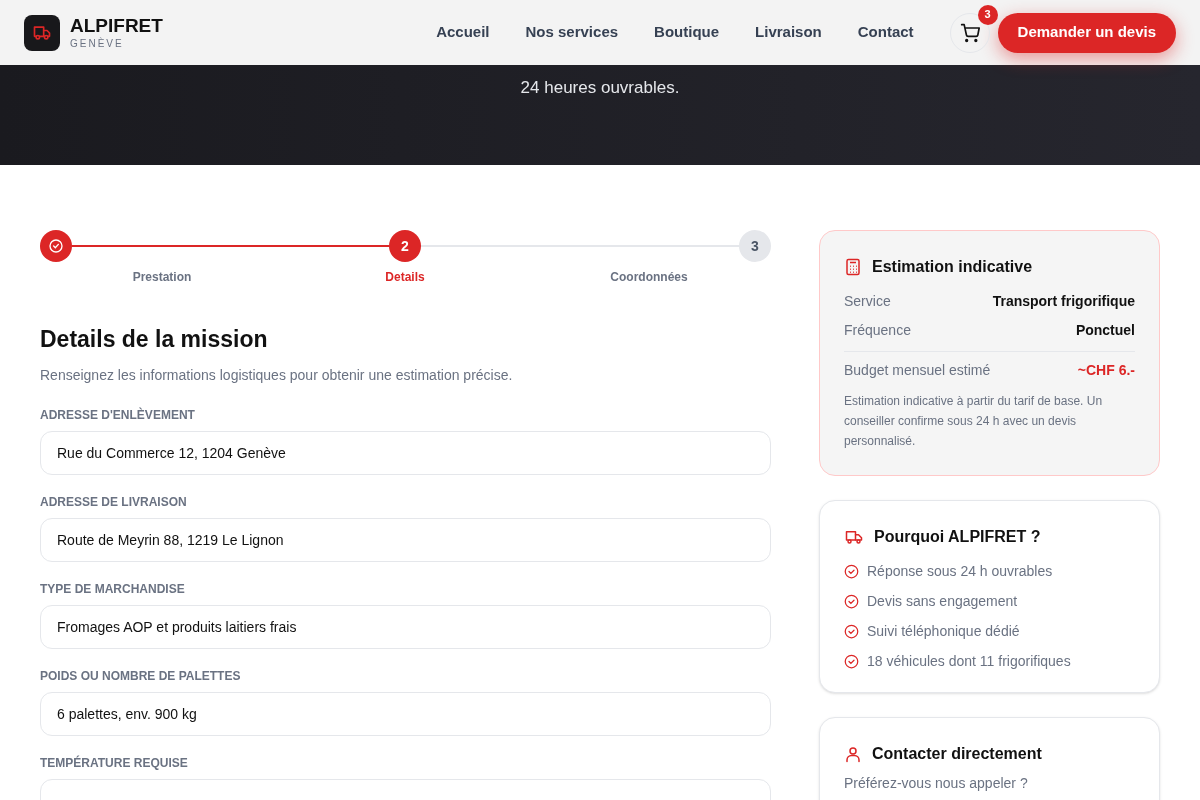 The width and height of the screenshot is (1200, 800). I want to click on card-title: Estimation indicative, so click(952, 267).